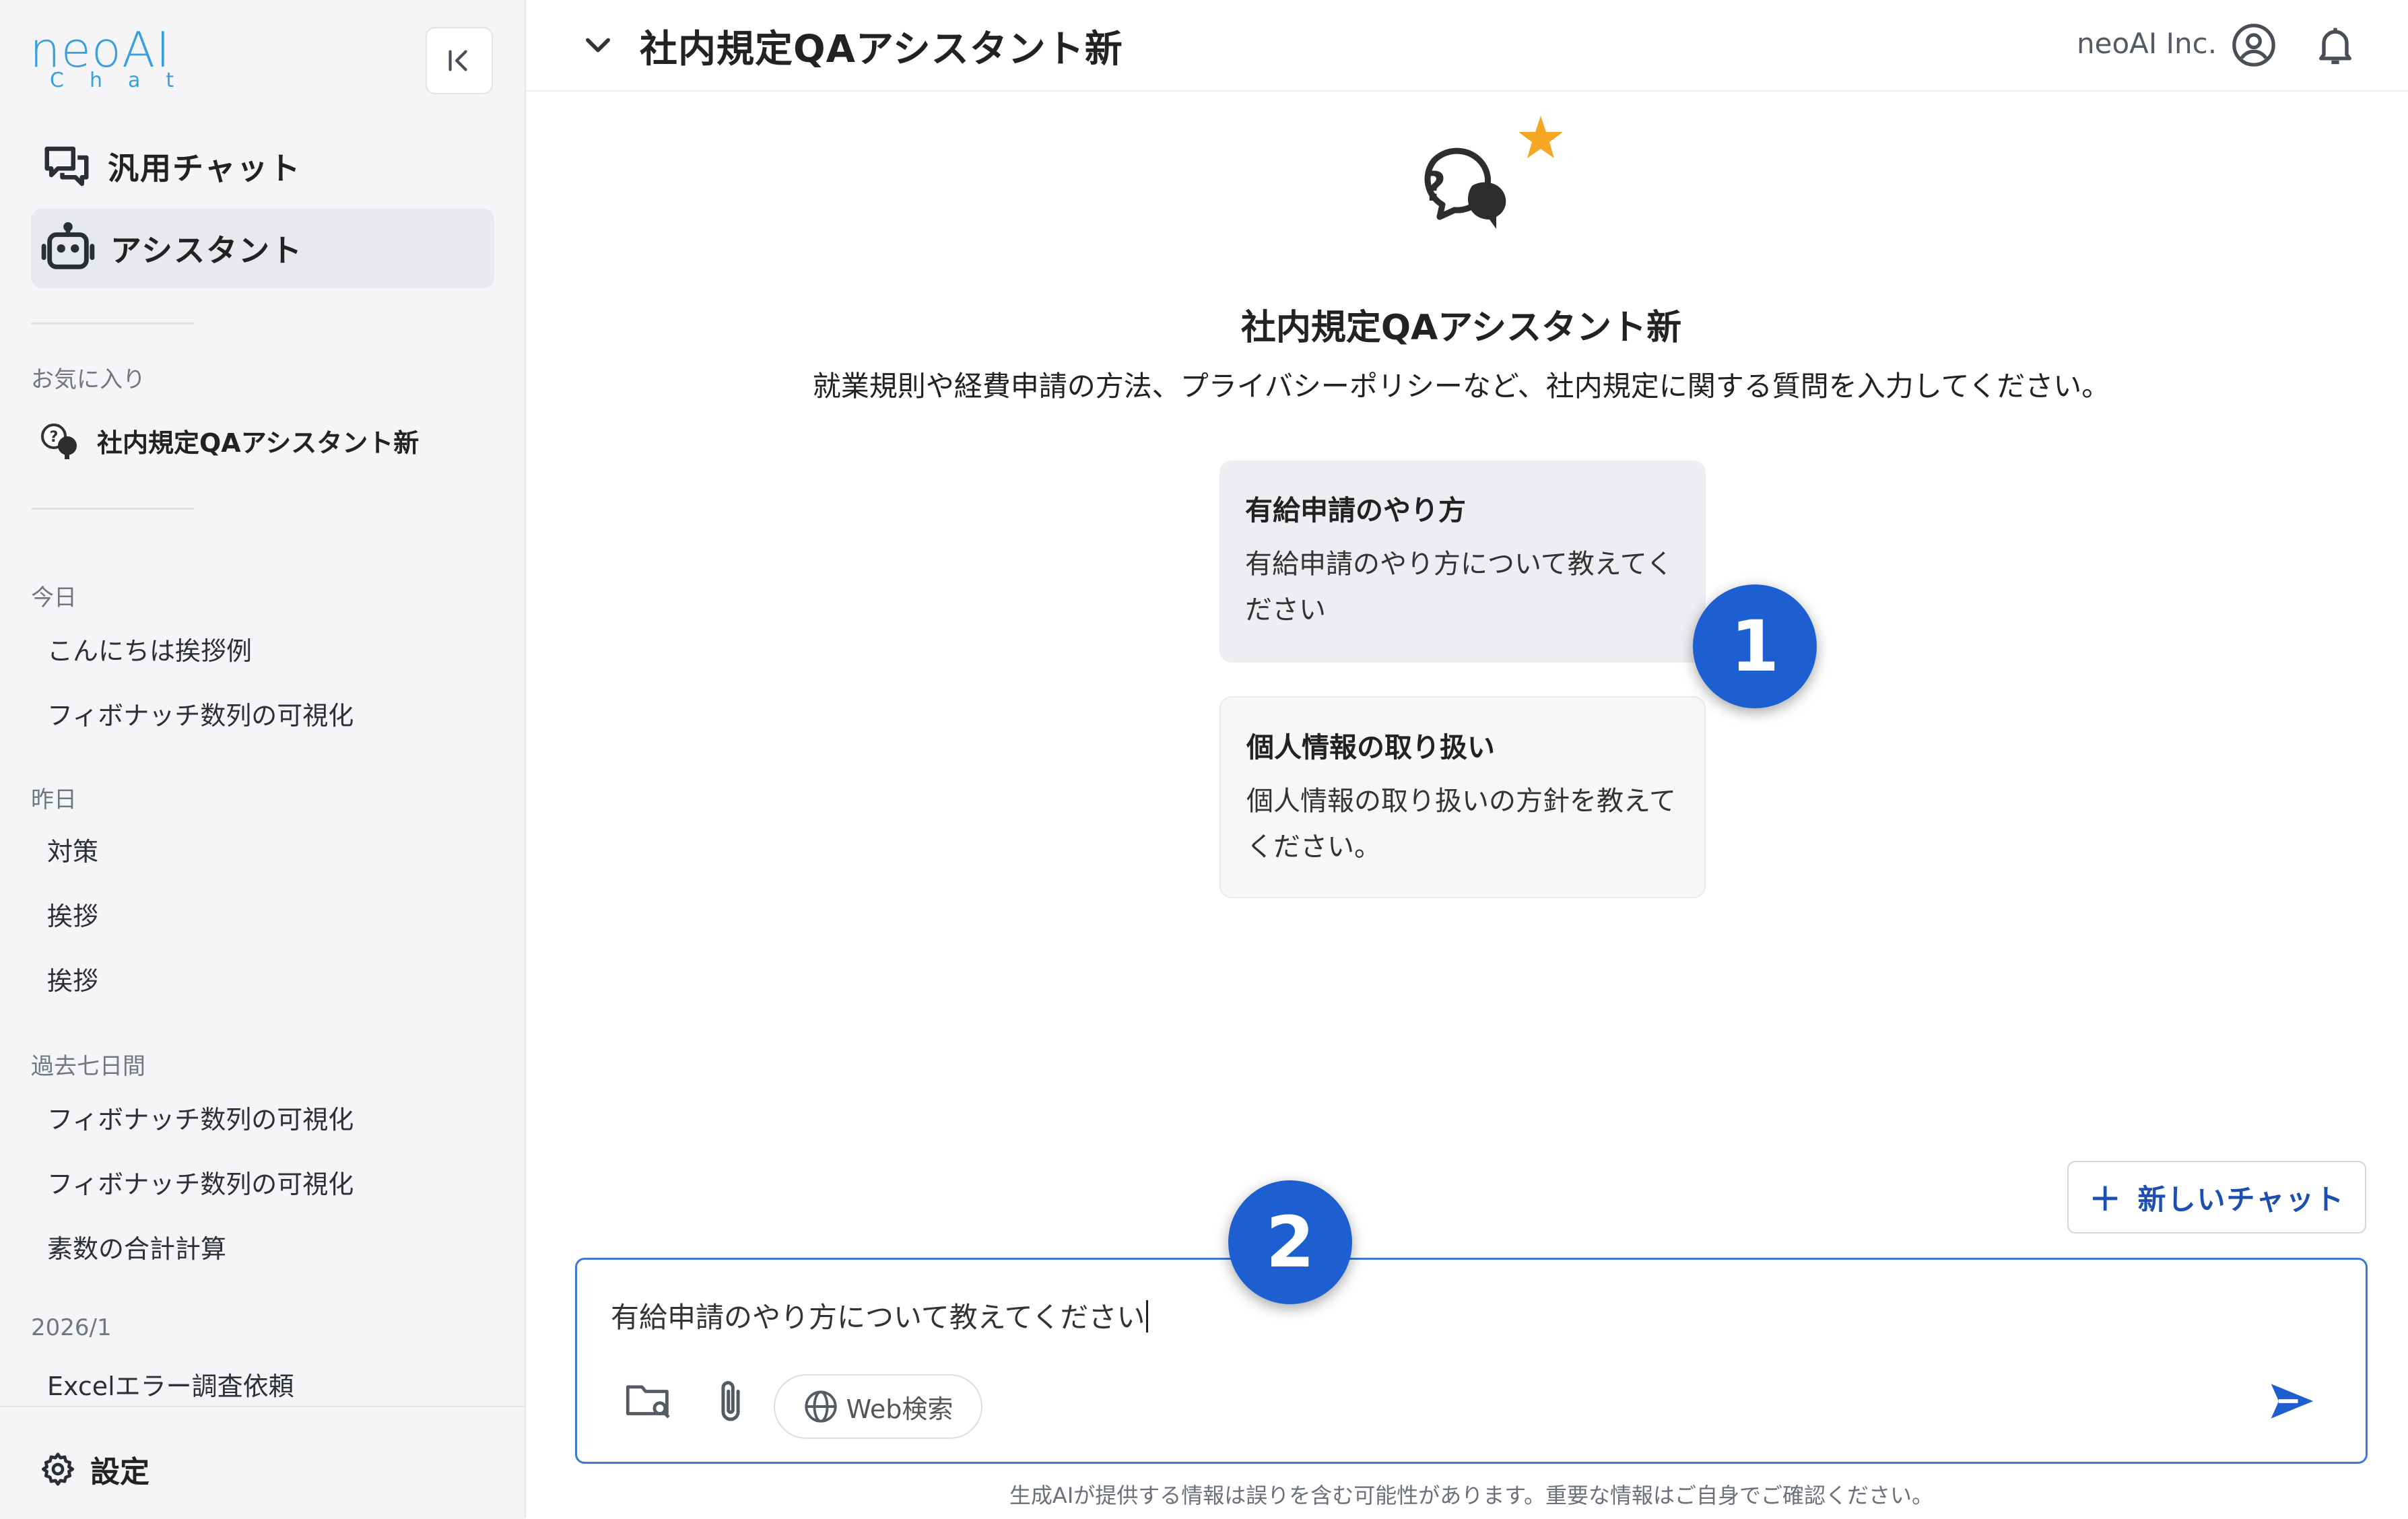 The height and width of the screenshot is (1519, 2408). I want to click on star-icon, so click(1540, 137).